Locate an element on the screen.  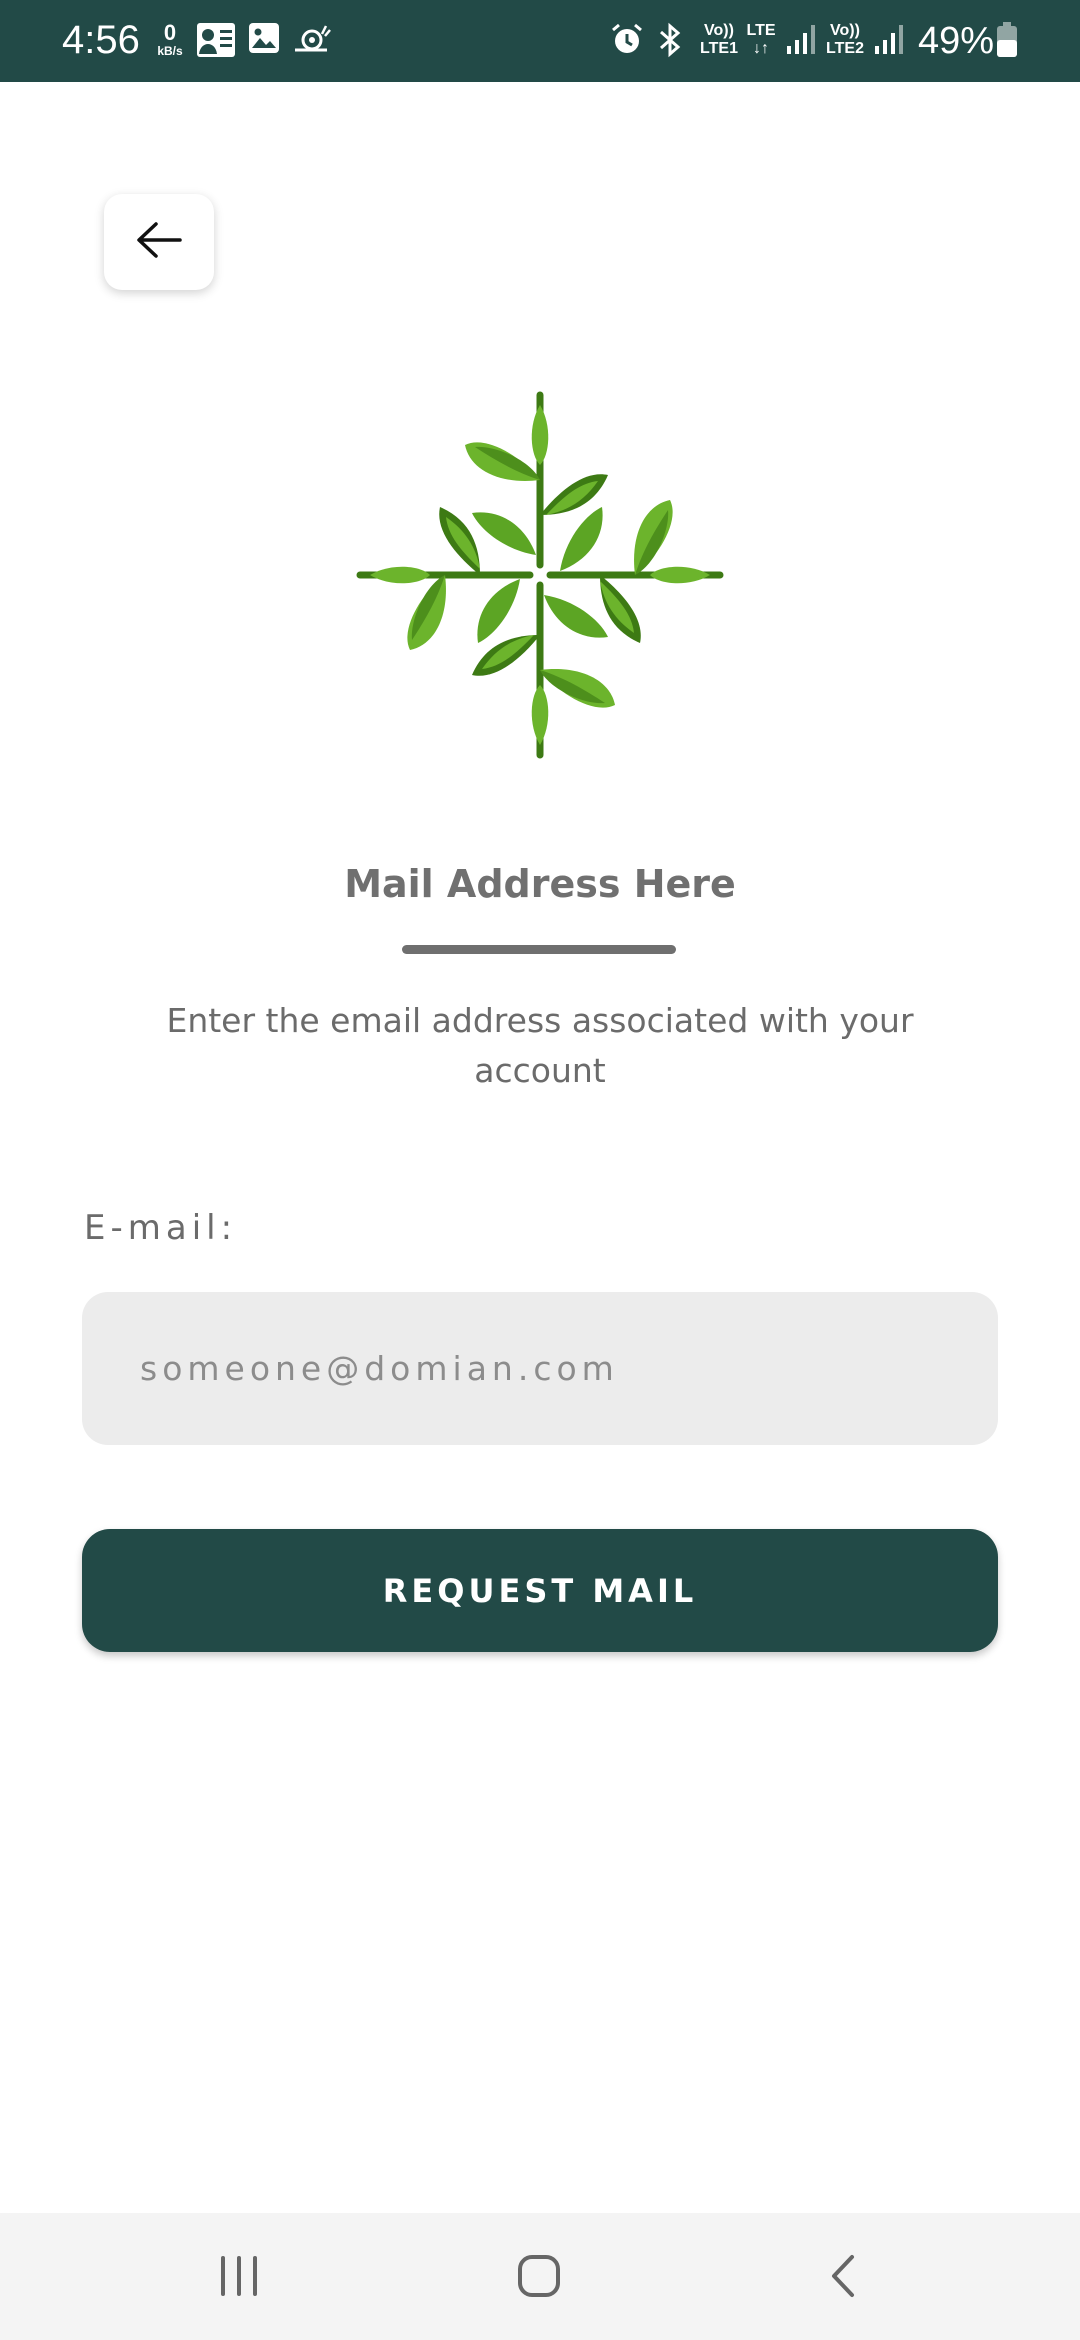
signal-icon is located at coordinates (801, 41).